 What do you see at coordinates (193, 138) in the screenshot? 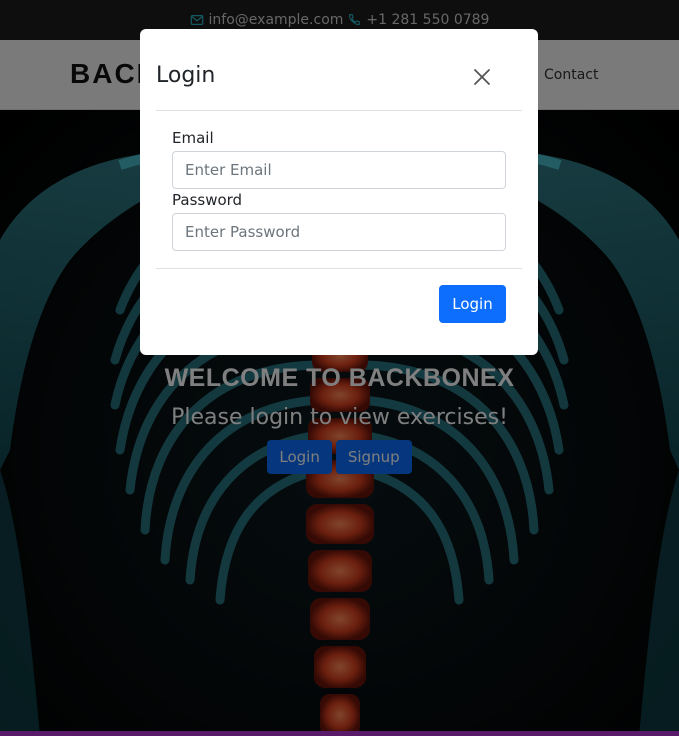
I see `email-label: Email` at bounding box center [193, 138].